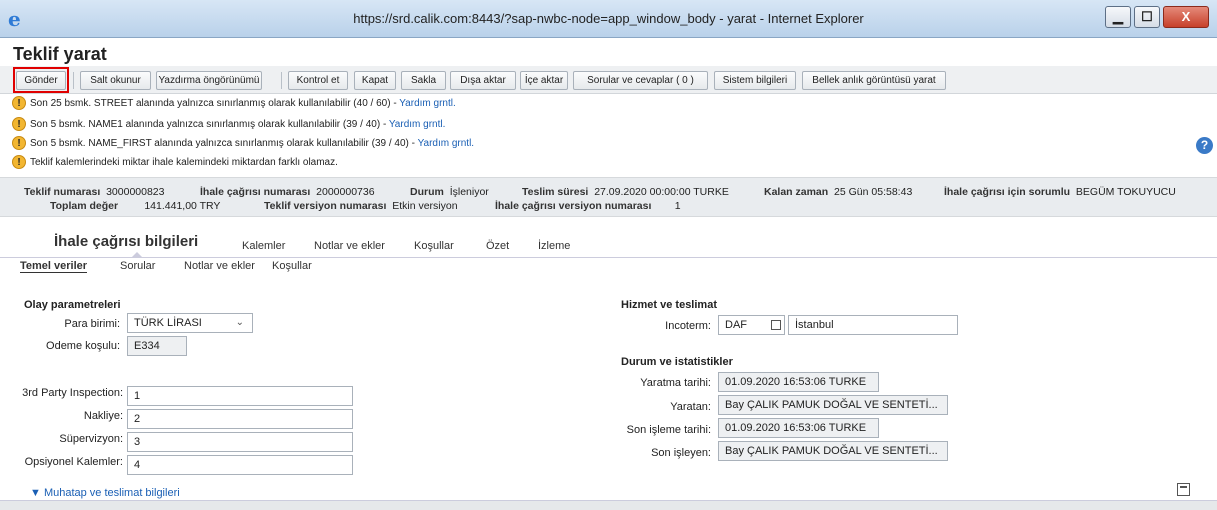 This screenshot has height=510, width=1217. What do you see at coordinates (92, 324) in the screenshot?
I see `currency-label: Para birimi:` at bounding box center [92, 324].